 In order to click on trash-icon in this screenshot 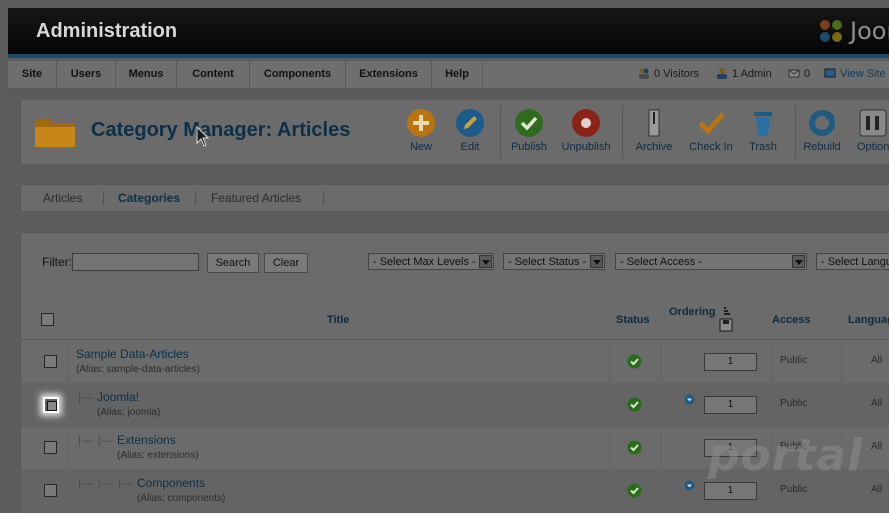, I will do `click(763, 124)`.